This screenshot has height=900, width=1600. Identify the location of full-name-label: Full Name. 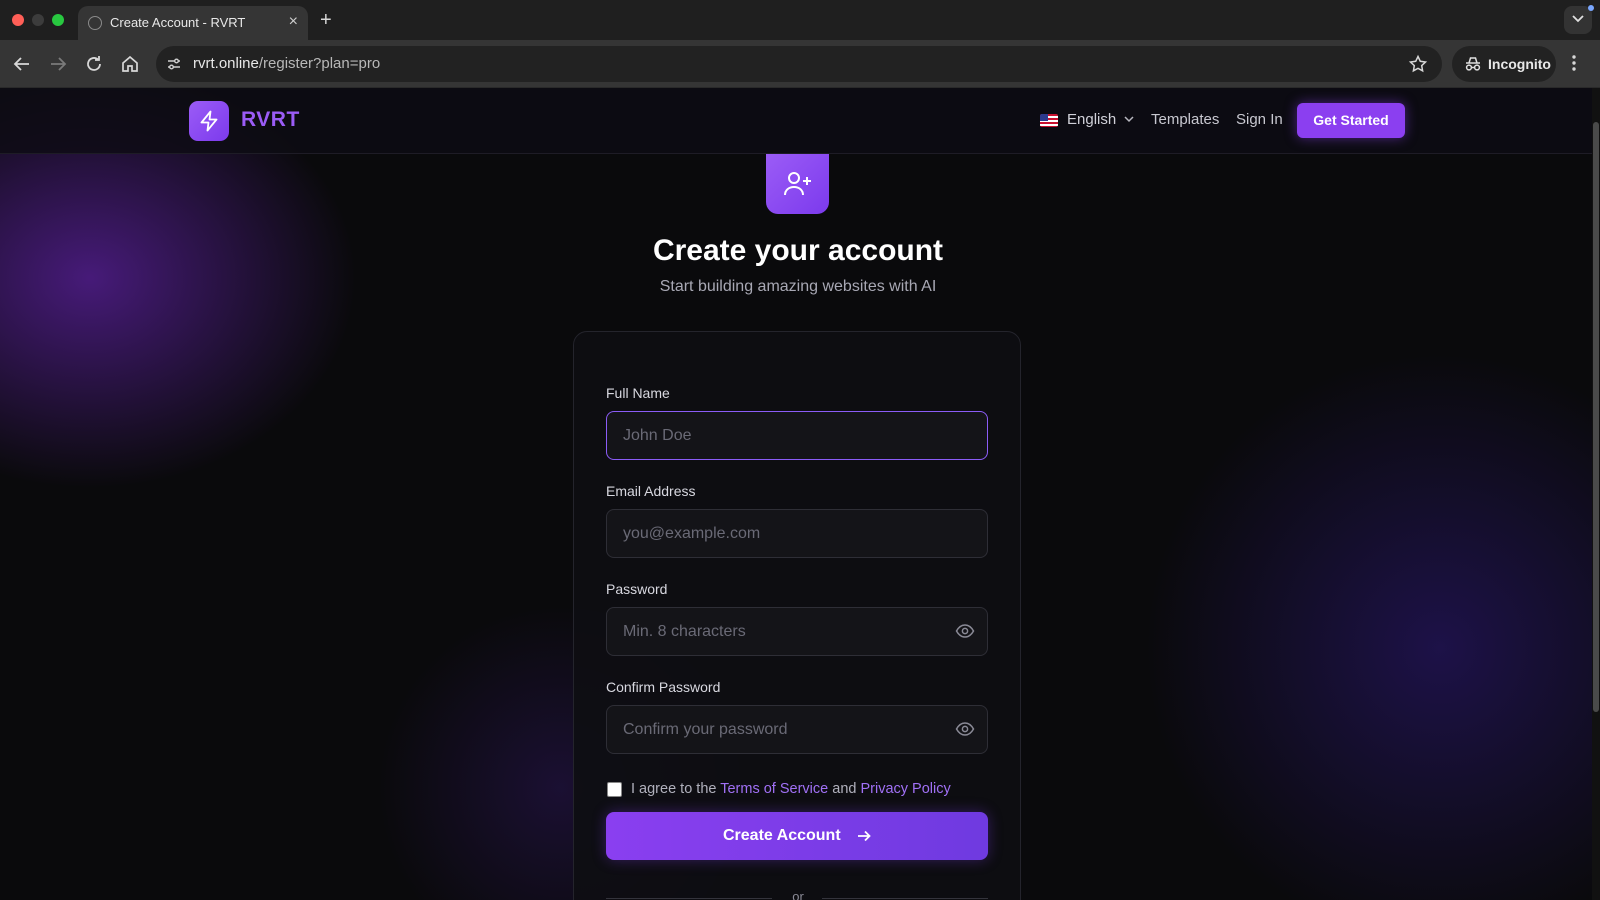
(638, 393).